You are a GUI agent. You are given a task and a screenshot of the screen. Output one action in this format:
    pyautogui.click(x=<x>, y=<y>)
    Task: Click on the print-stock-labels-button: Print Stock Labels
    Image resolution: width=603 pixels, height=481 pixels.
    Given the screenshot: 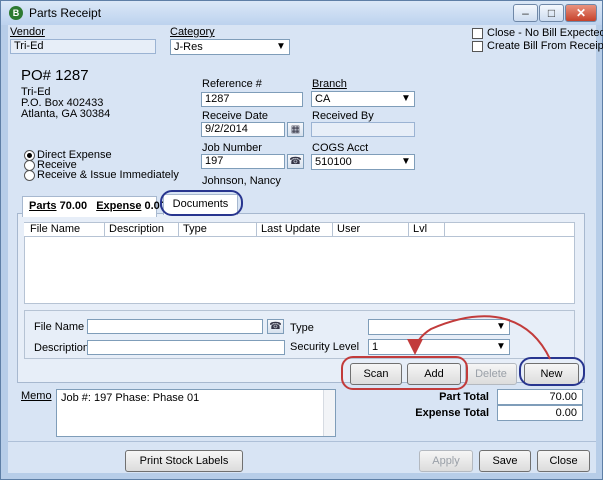 What is the action you would take?
    pyautogui.click(x=184, y=461)
    